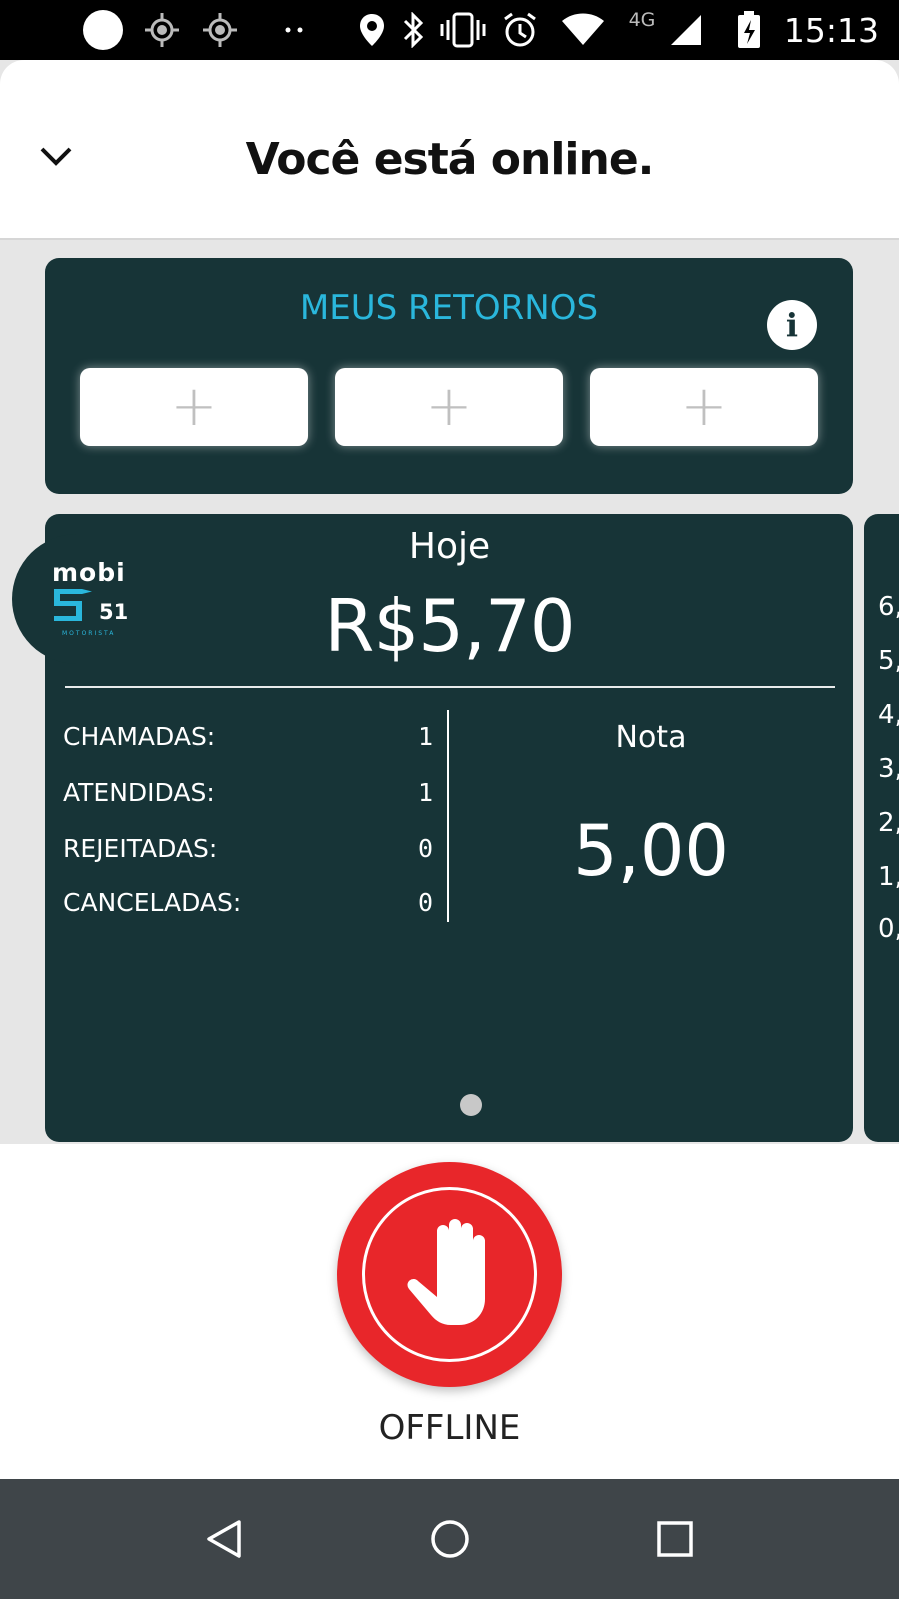  I want to click on recents-button, so click(675, 1539).